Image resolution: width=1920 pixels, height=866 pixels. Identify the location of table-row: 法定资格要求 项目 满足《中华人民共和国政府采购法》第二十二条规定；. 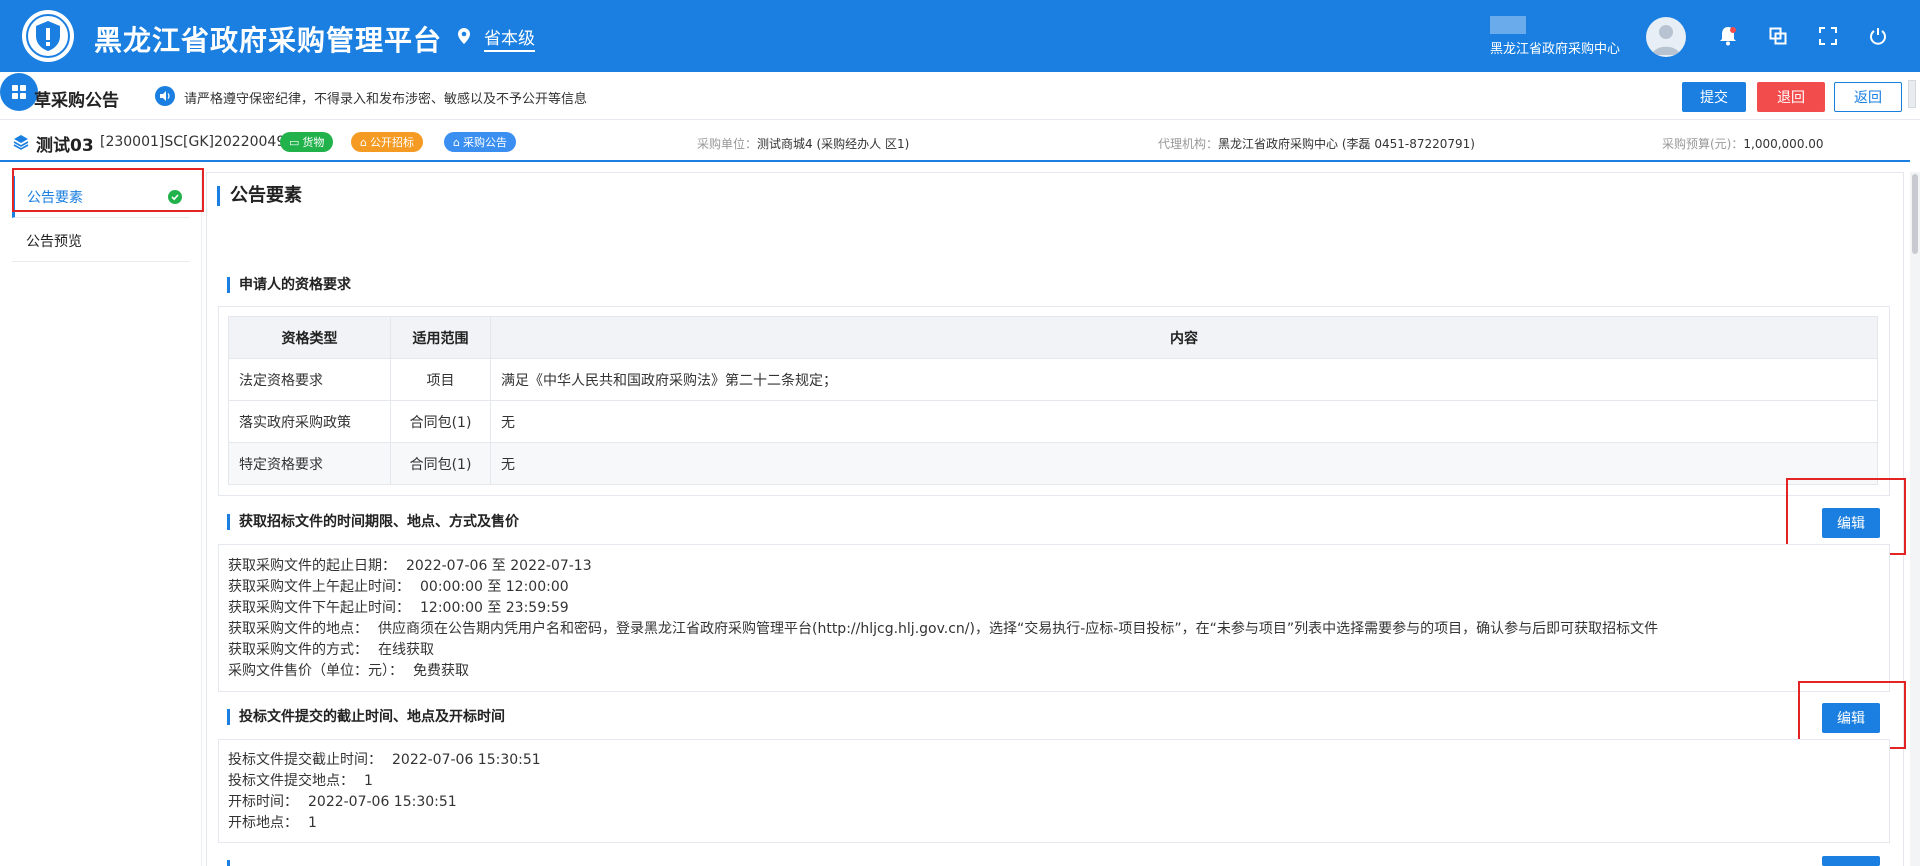
(1053, 379).